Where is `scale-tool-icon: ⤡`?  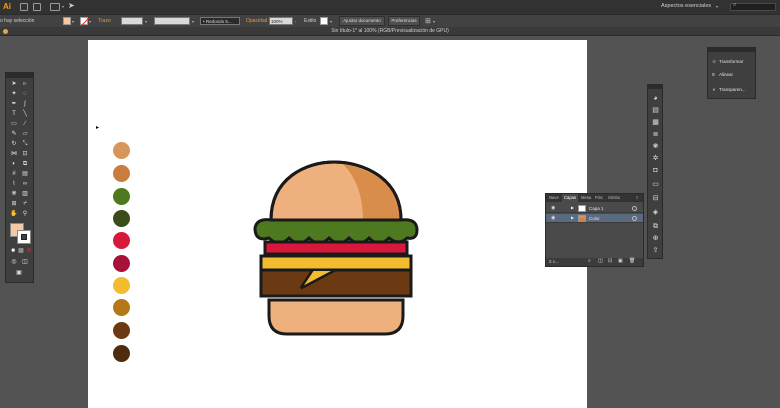
scale-tool-icon: ⤡ is located at coordinates (25, 144).